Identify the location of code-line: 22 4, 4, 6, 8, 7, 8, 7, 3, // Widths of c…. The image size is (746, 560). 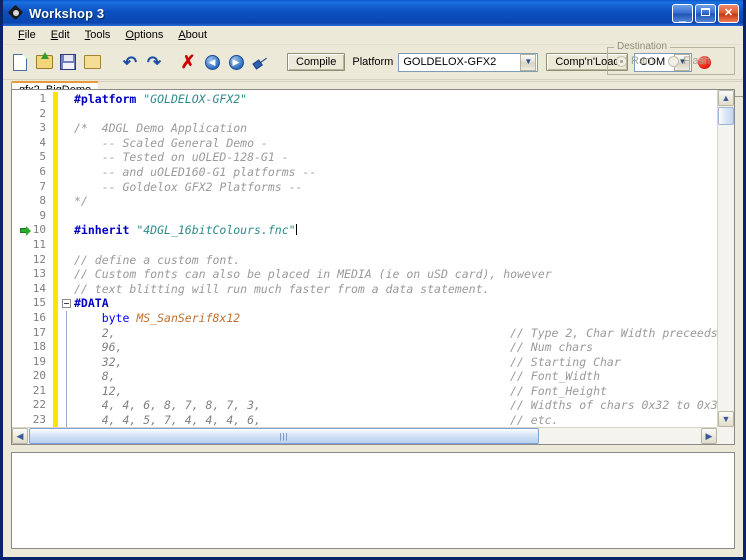
(364, 406).